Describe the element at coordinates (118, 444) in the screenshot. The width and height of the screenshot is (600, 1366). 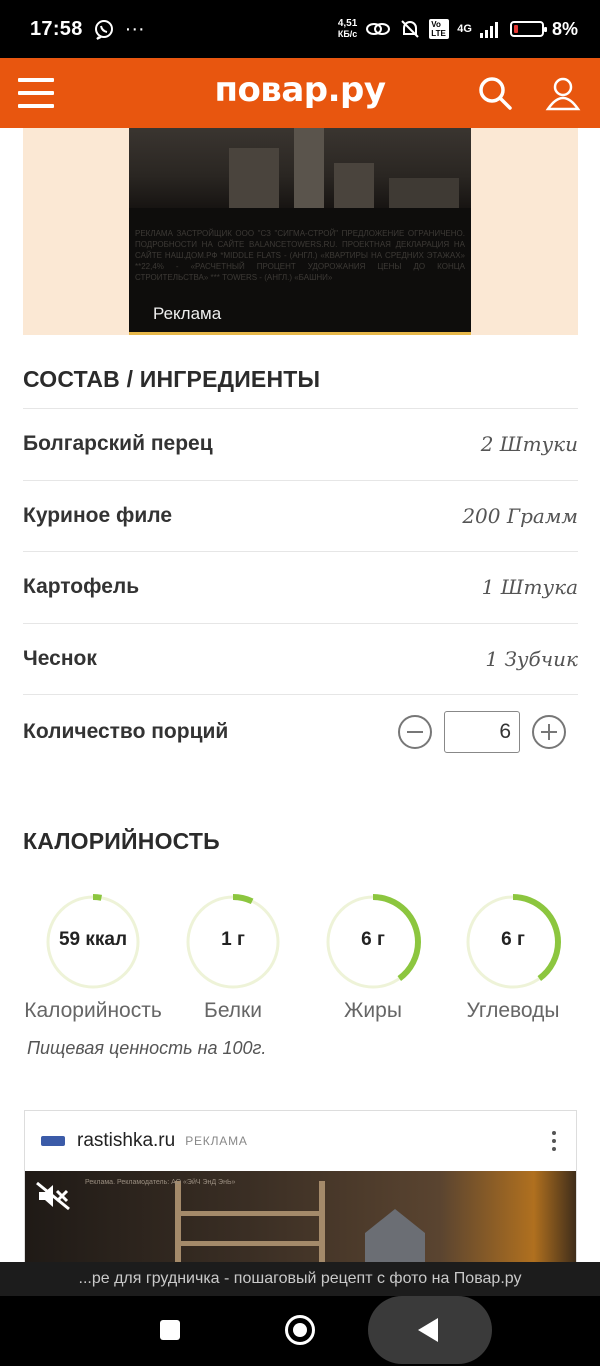
I see `ingredient-name: Болгарский перец` at that location.